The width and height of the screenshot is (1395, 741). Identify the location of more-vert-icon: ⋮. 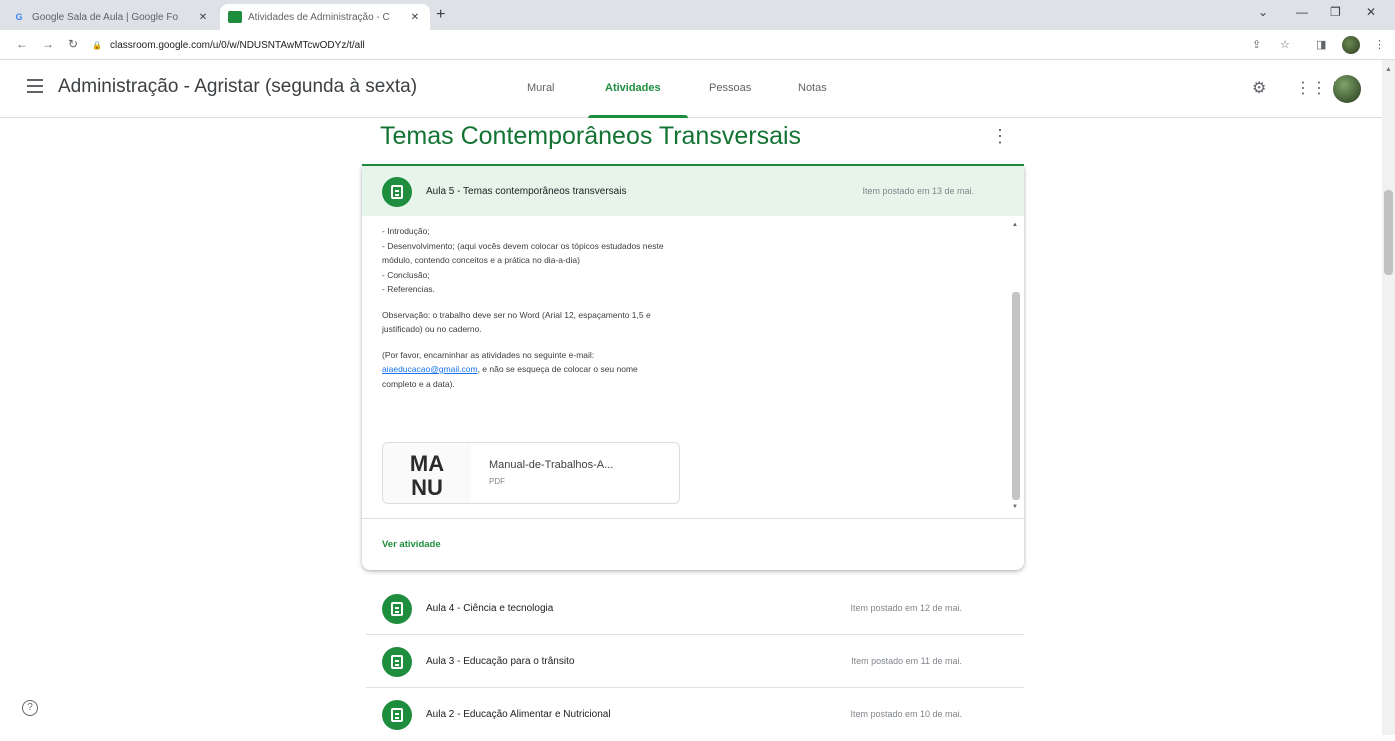
(1000, 138).